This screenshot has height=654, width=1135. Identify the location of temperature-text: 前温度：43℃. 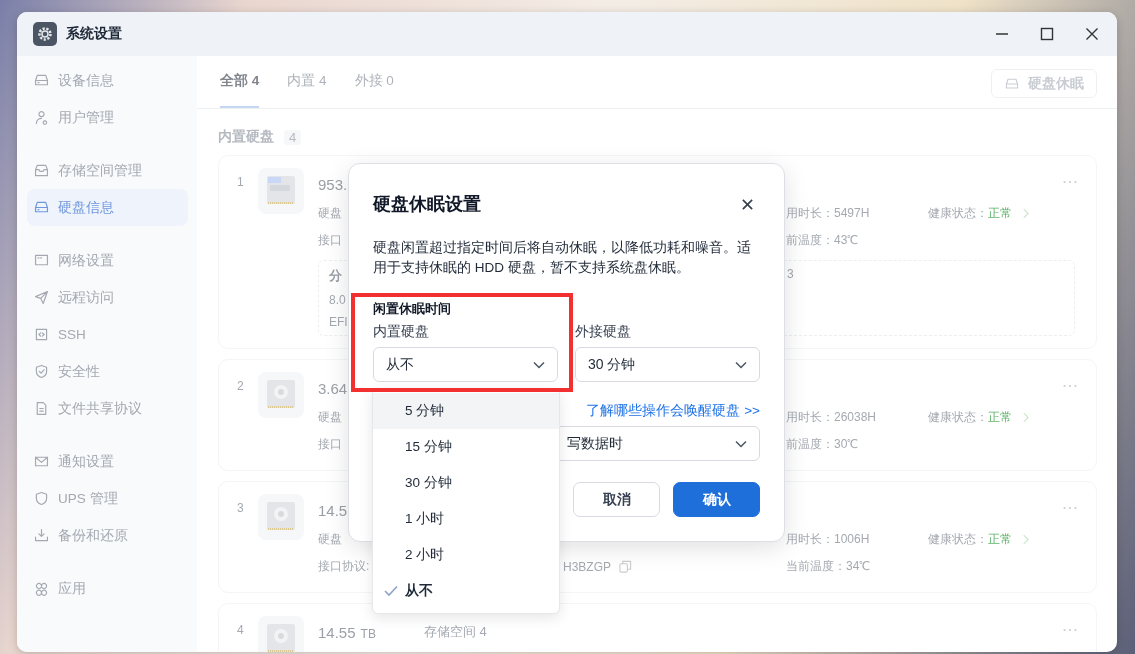
(822, 240).